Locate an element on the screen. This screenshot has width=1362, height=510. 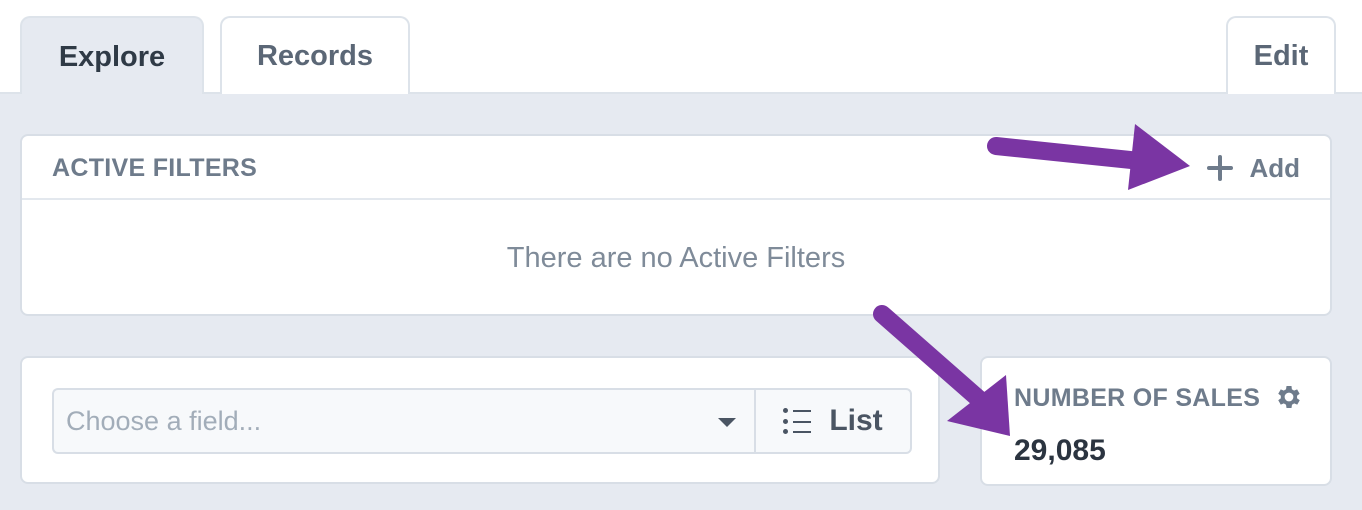
active-filters-title: ACTIVE FILTERS is located at coordinates (155, 168).